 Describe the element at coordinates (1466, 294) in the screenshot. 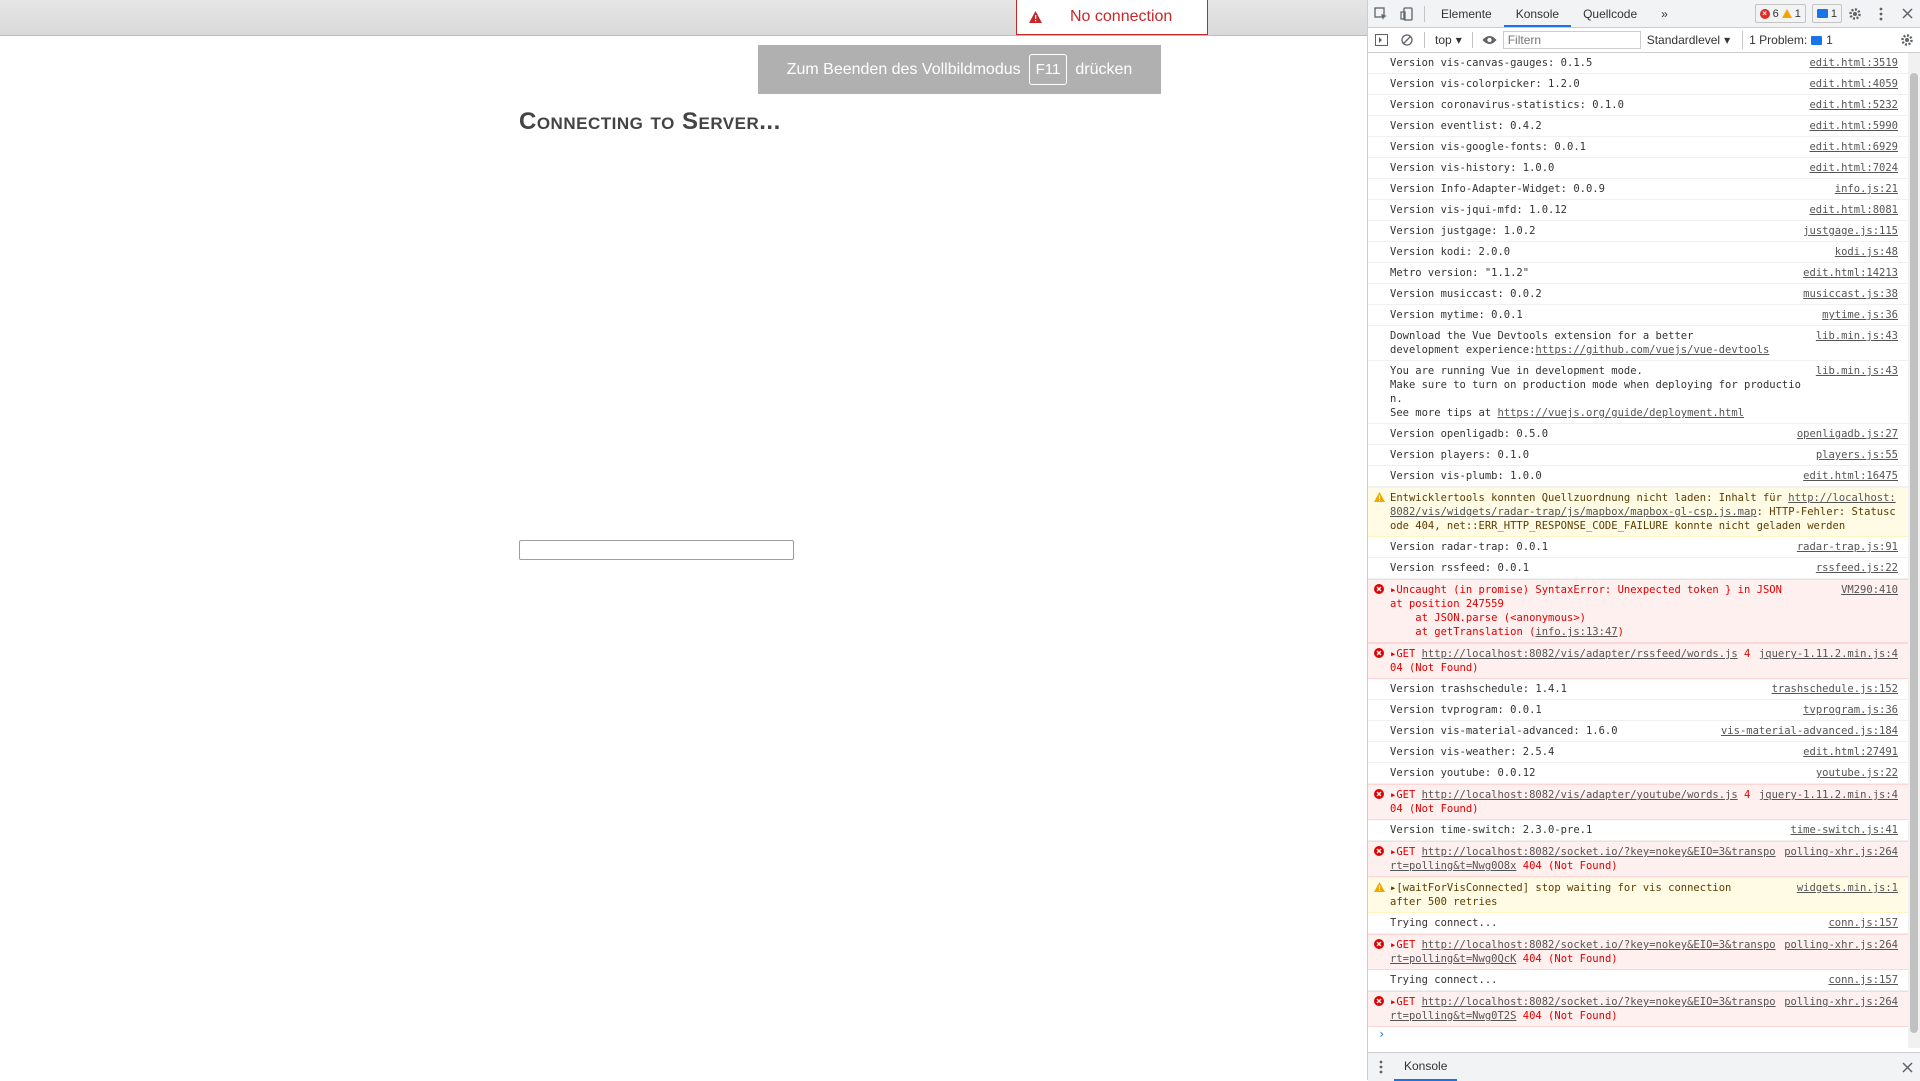

I see `message-text: Version musiccast: 0.0.2` at that location.